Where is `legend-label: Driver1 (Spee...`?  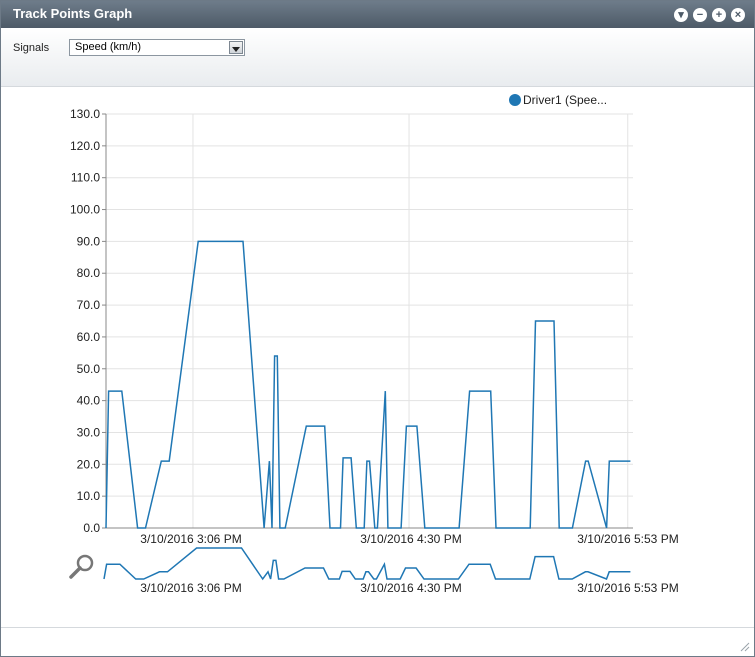
legend-label: Driver1 (Spee... is located at coordinates (565, 100).